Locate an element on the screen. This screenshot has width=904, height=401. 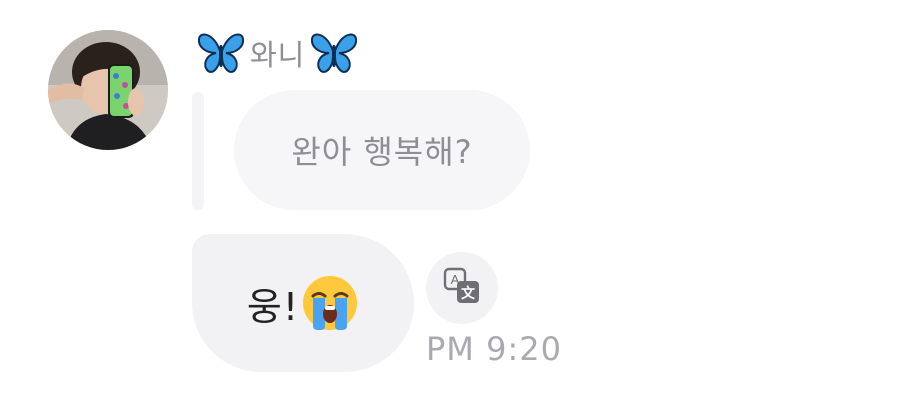
sender-name-row: 와니 is located at coordinates (277, 53).